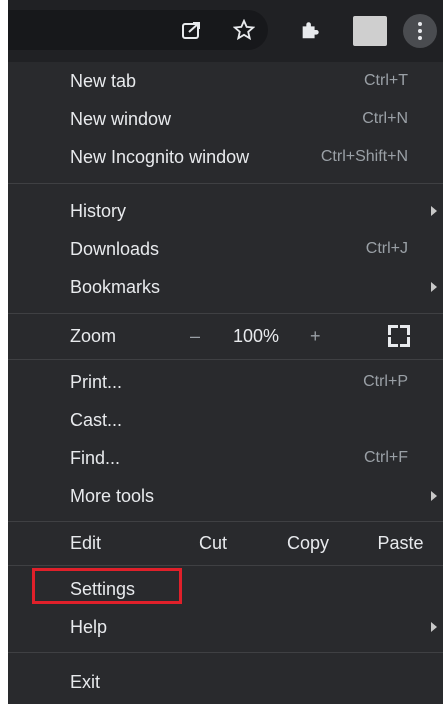 This screenshot has width=443, height=704. I want to click on bookmark-star-icon, so click(244, 30).